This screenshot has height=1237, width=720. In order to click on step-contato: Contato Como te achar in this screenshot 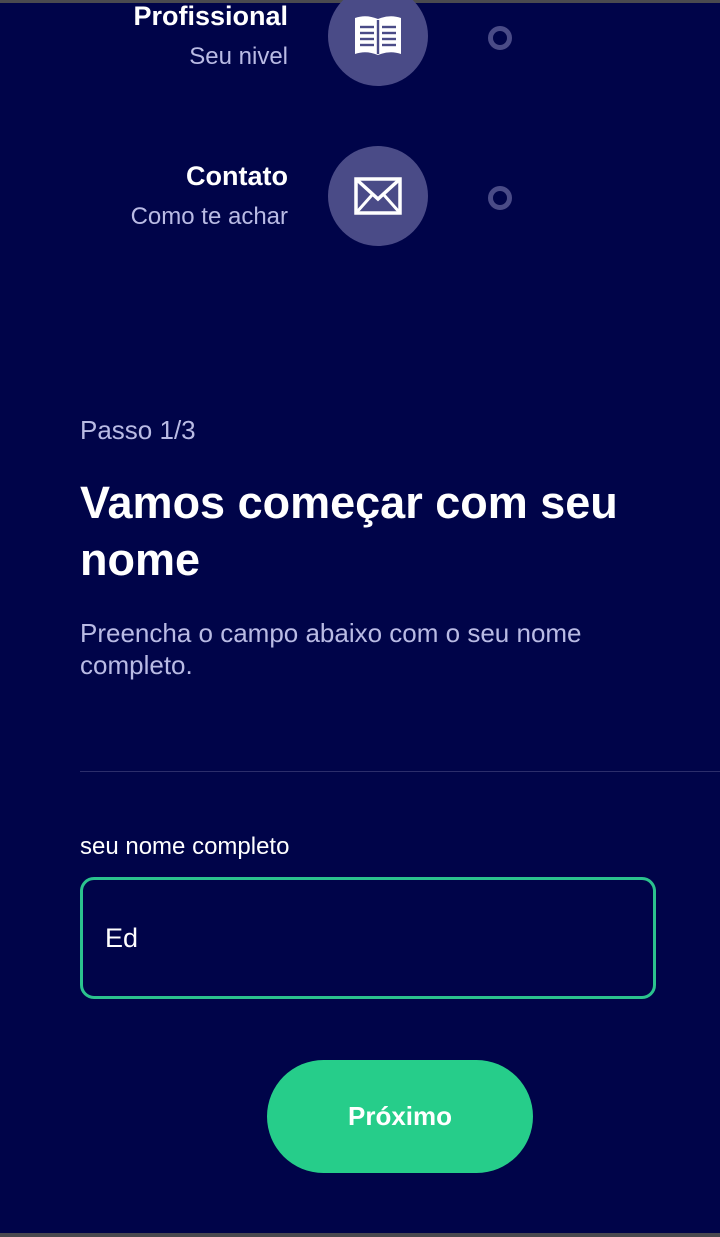, I will do `click(360, 196)`.